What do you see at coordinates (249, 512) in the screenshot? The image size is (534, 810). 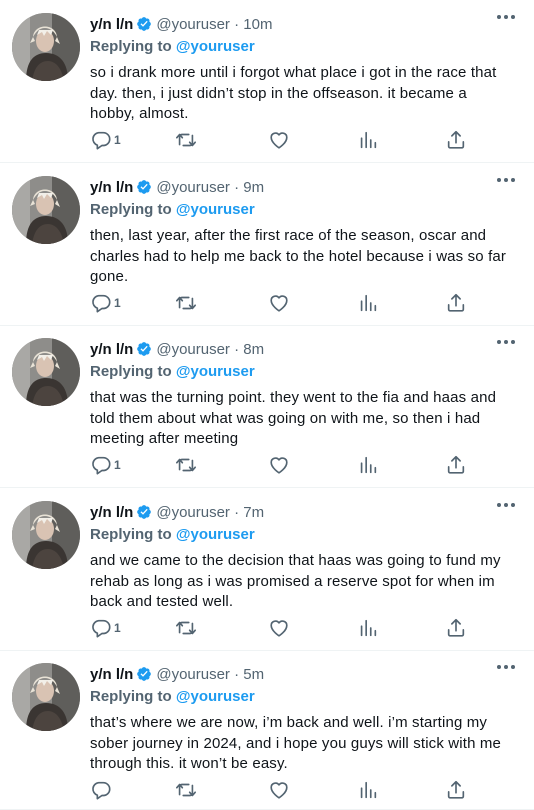 I see `timestamp: · 7m` at bounding box center [249, 512].